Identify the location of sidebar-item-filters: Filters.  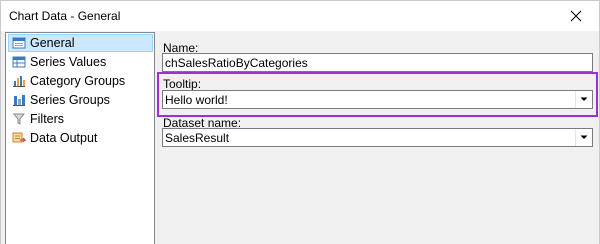
(80, 119).